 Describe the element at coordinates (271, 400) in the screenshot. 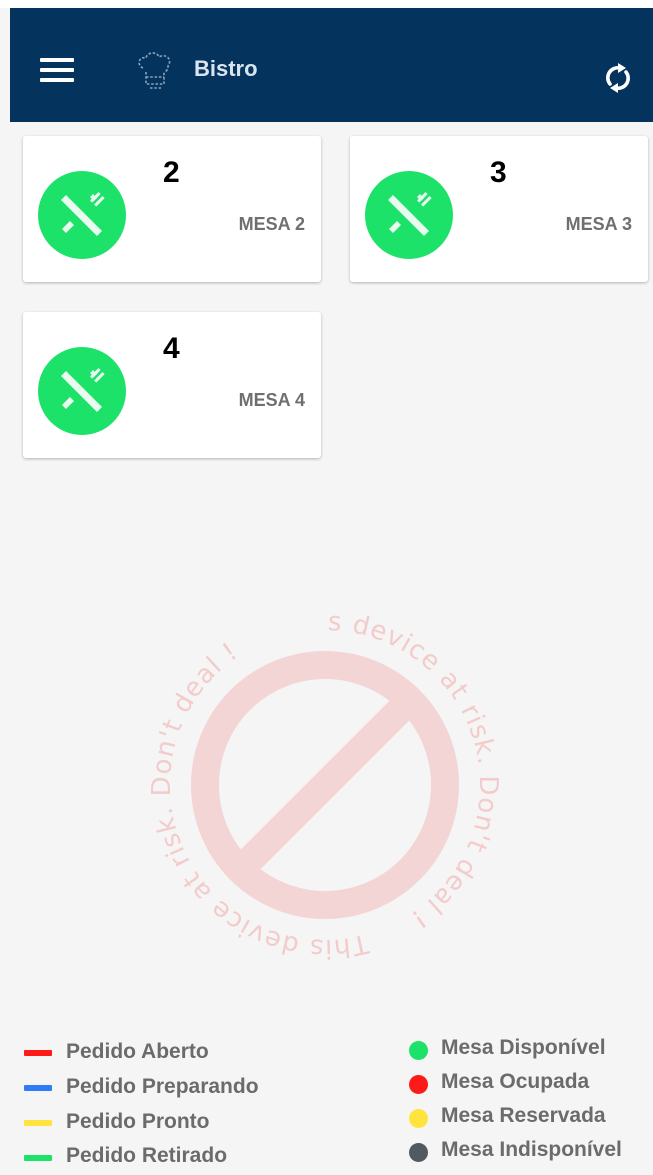

I see `table-name: MESA 4` at that location.